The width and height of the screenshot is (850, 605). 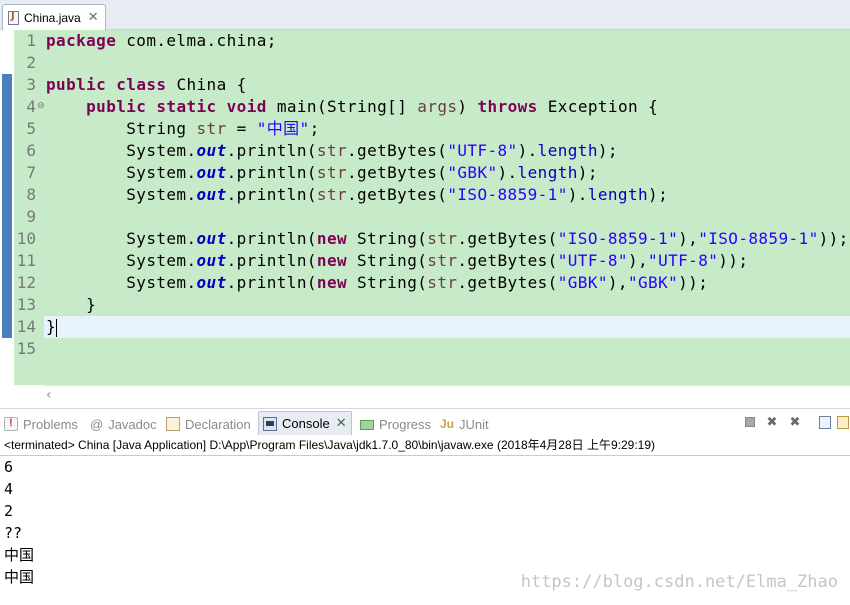 I want to click on tab-problems: Problems, so click(x=41, y=424).